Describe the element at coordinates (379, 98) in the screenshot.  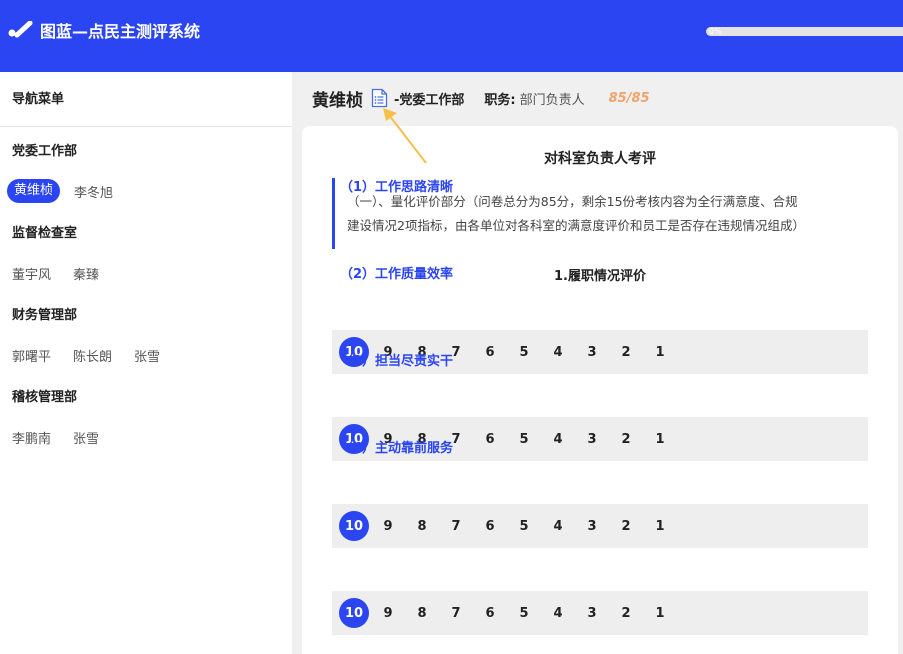
I see `document-list-icon` at that location.